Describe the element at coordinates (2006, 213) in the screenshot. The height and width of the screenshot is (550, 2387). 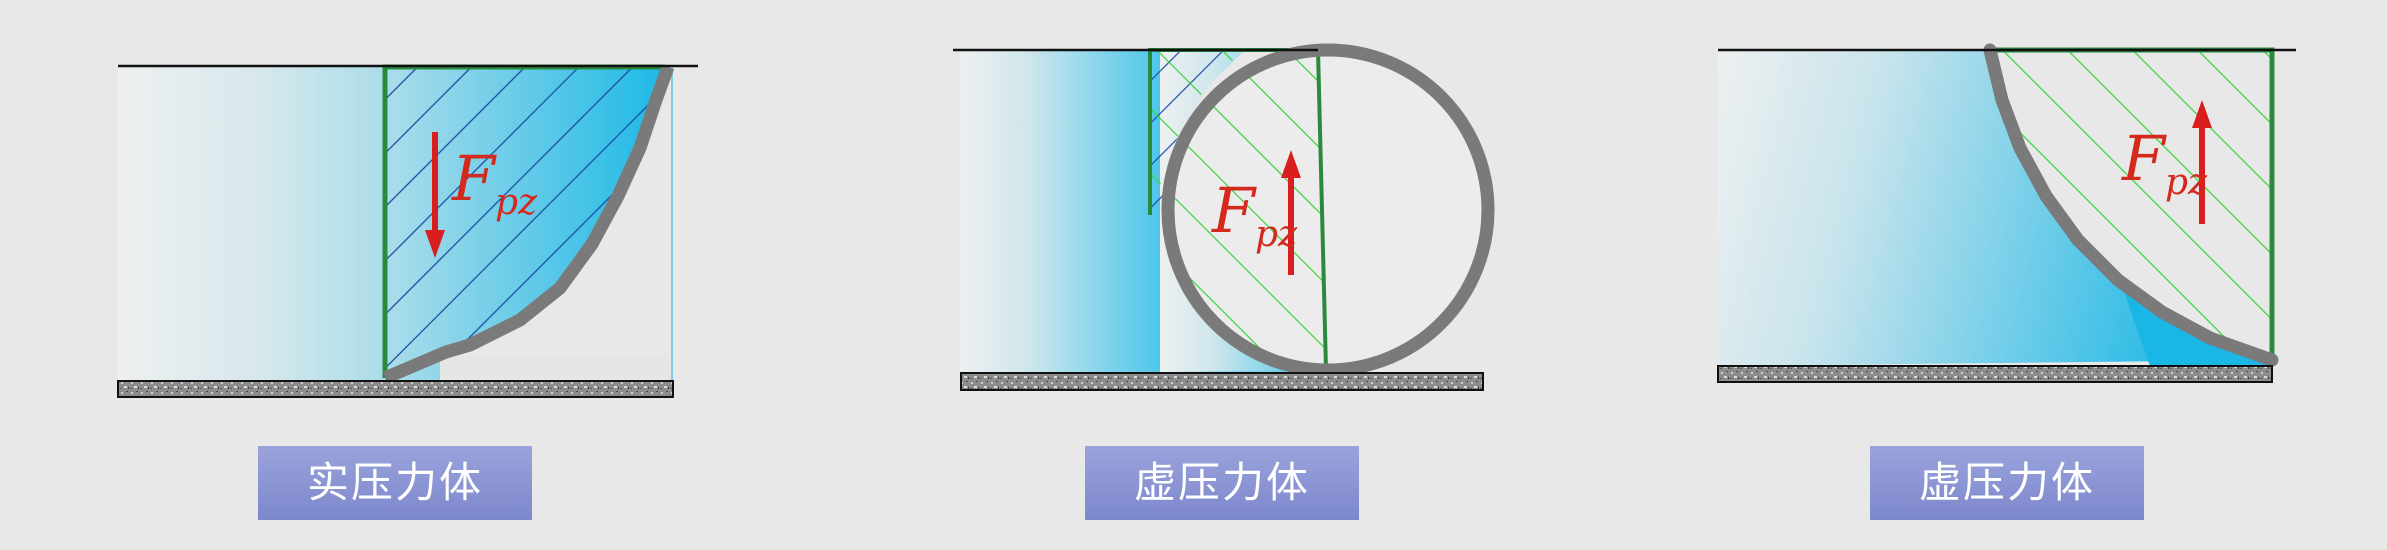
I see `panel-3: Fpz` at that location.